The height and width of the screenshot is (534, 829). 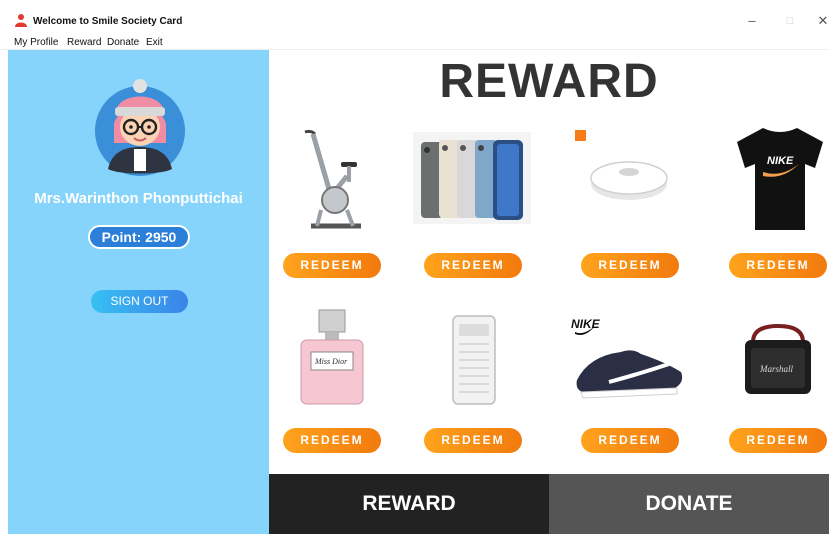 I want to click on robot-vacuum-icon, so click(x=621, y=165).